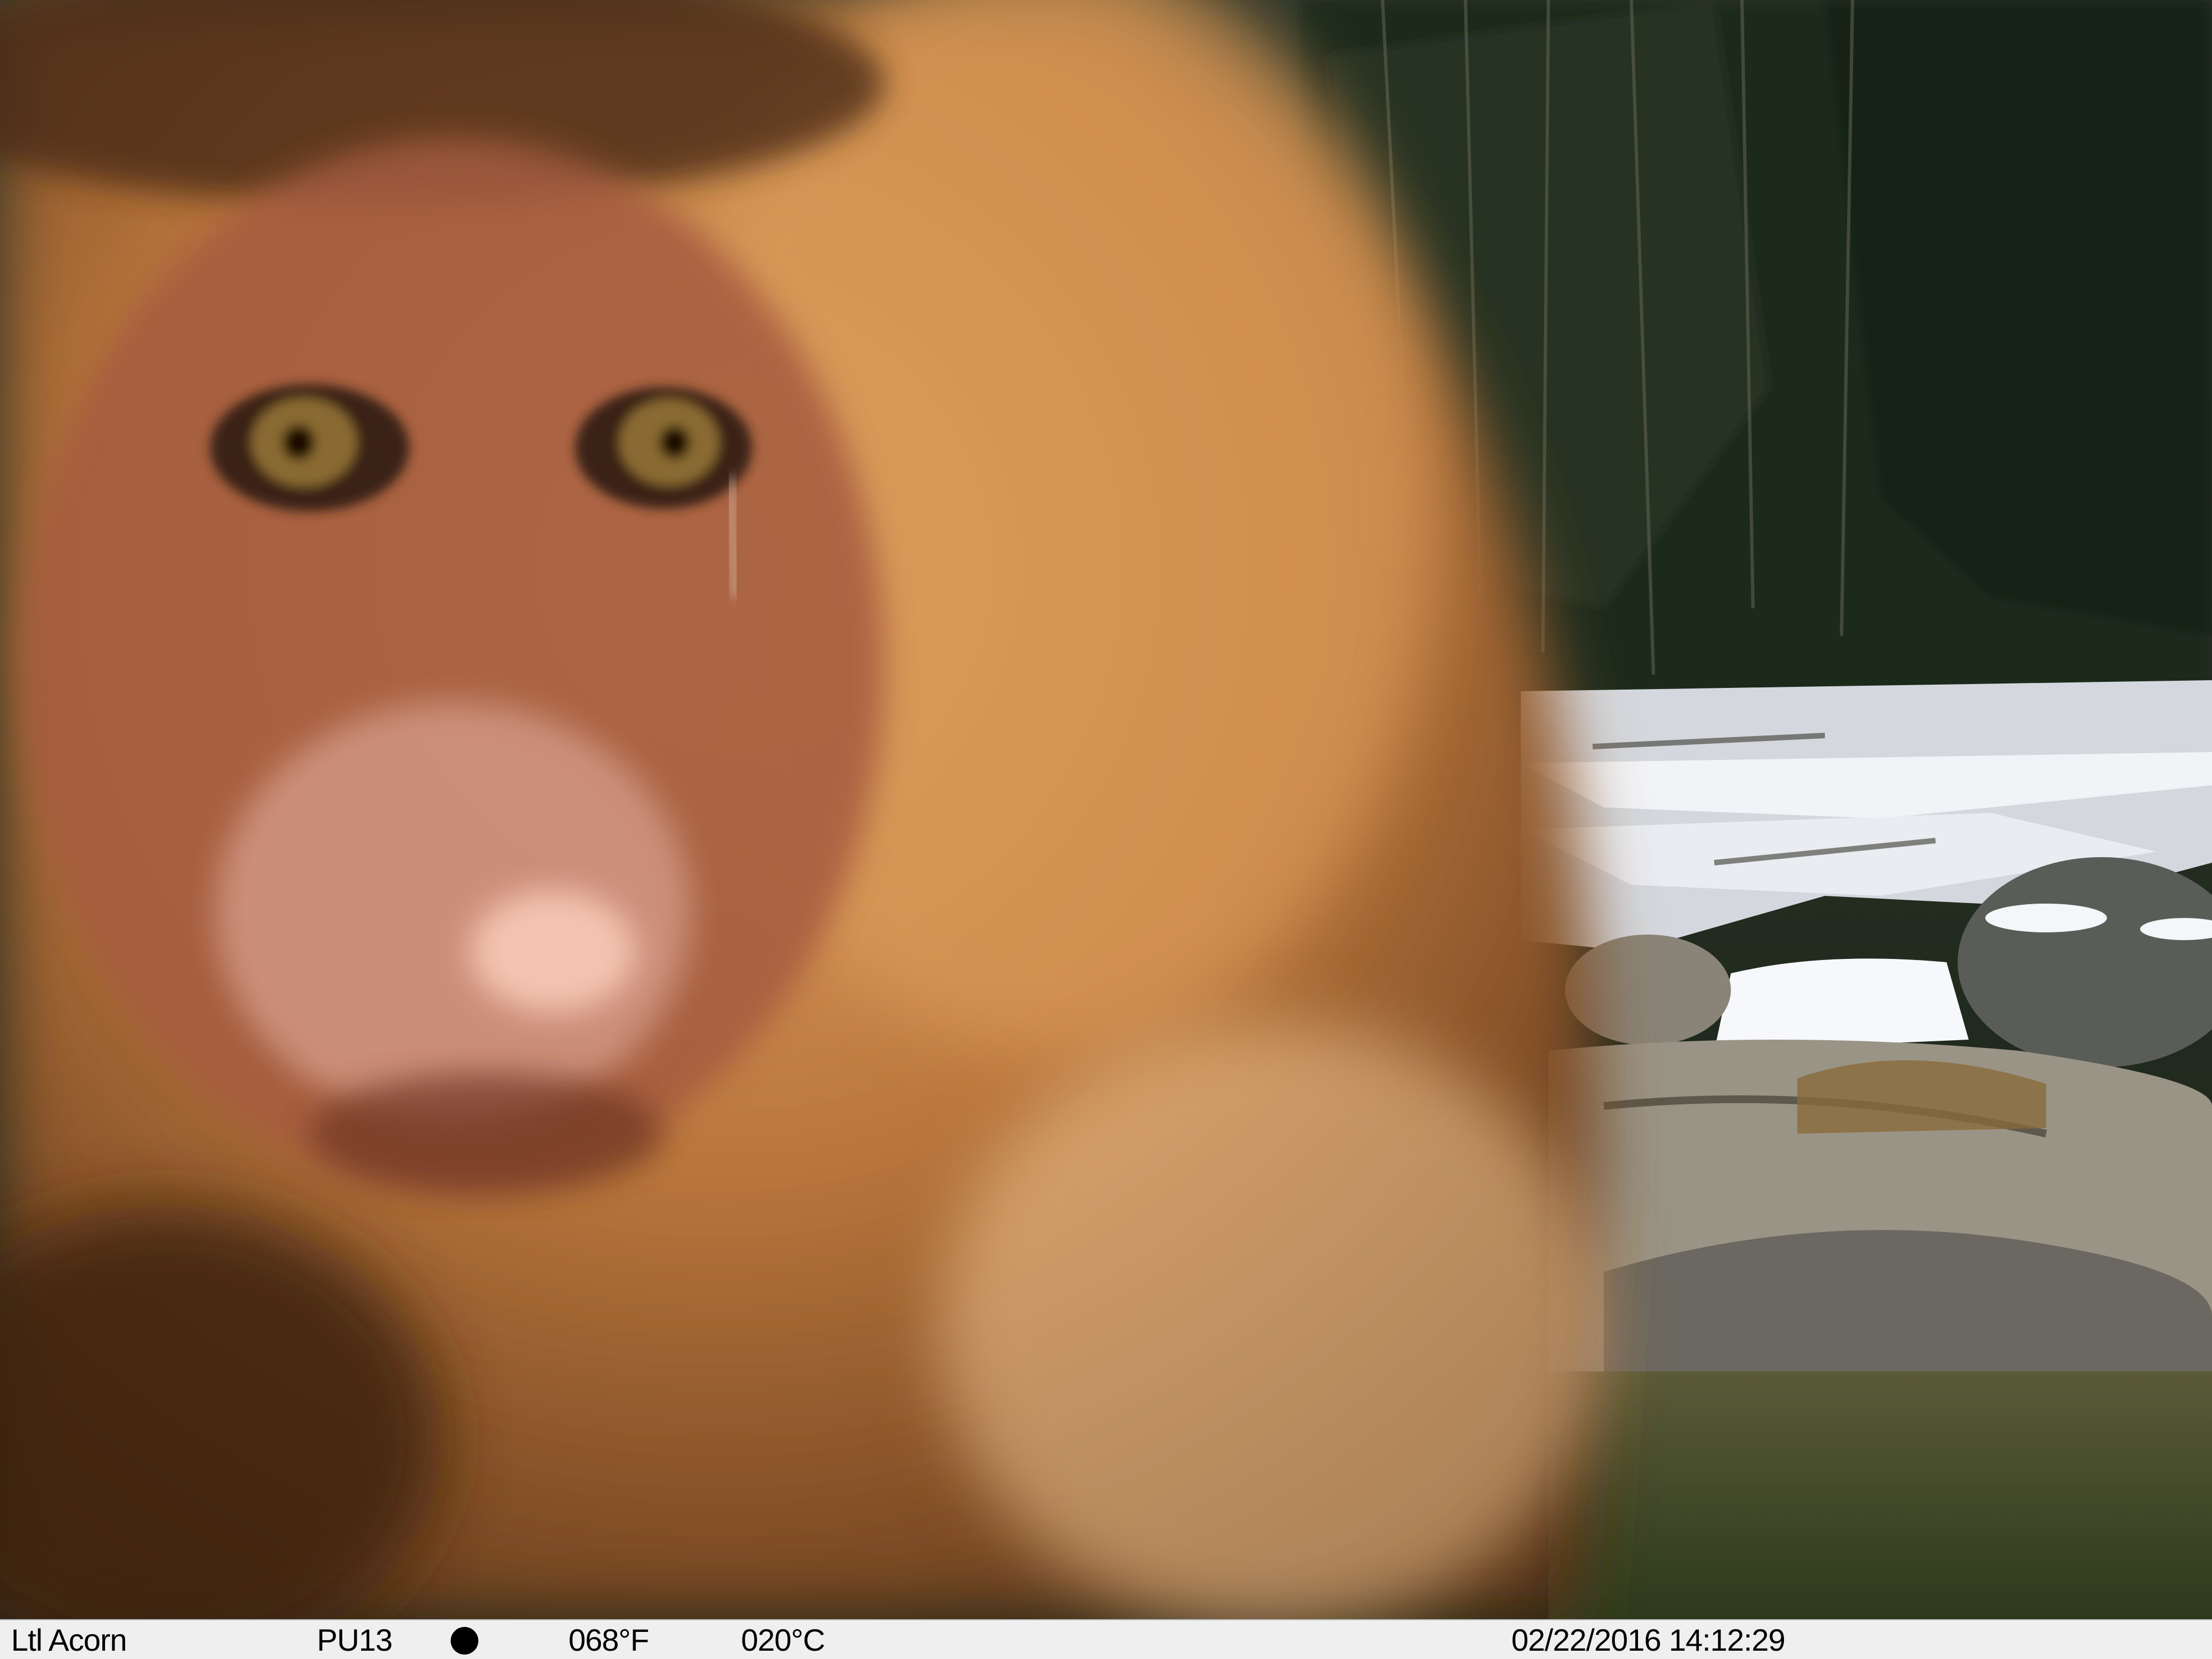  Describe the element at coordinates (1842, 1005) in the screenshot. I see `snow-mound` at that location.